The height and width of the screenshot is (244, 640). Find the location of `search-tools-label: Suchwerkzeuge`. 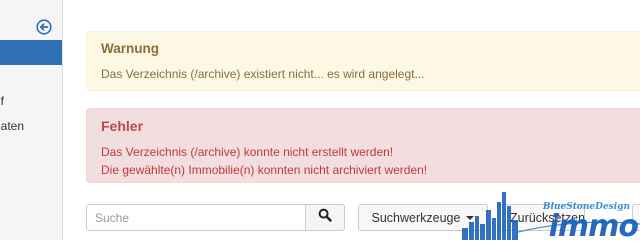

search-tools-label: Suchwerkzeuge is located at coordinates (416, 217).